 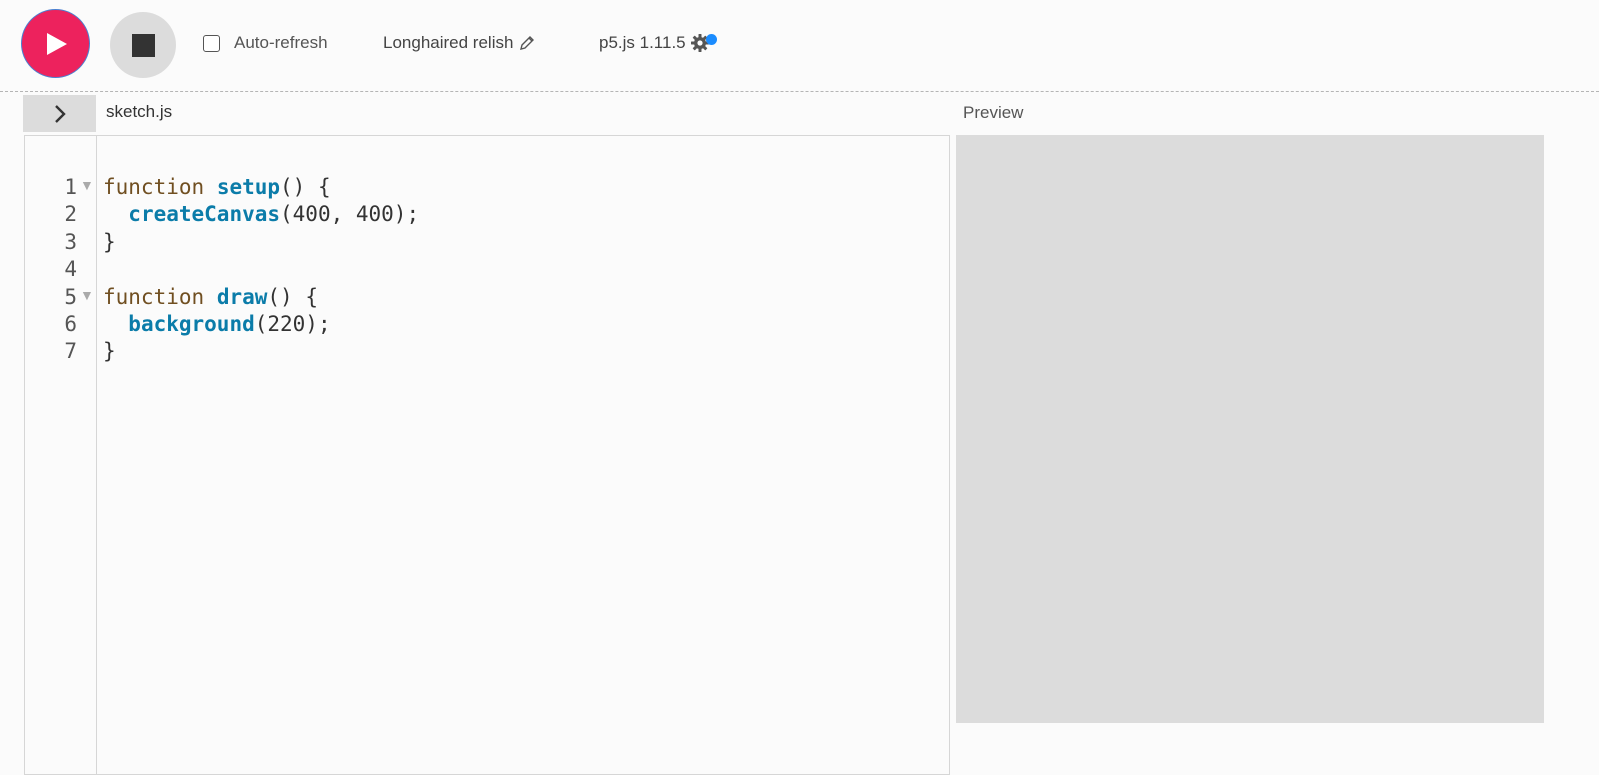 I want to click on code-token: background, so click(x=191, y=323).